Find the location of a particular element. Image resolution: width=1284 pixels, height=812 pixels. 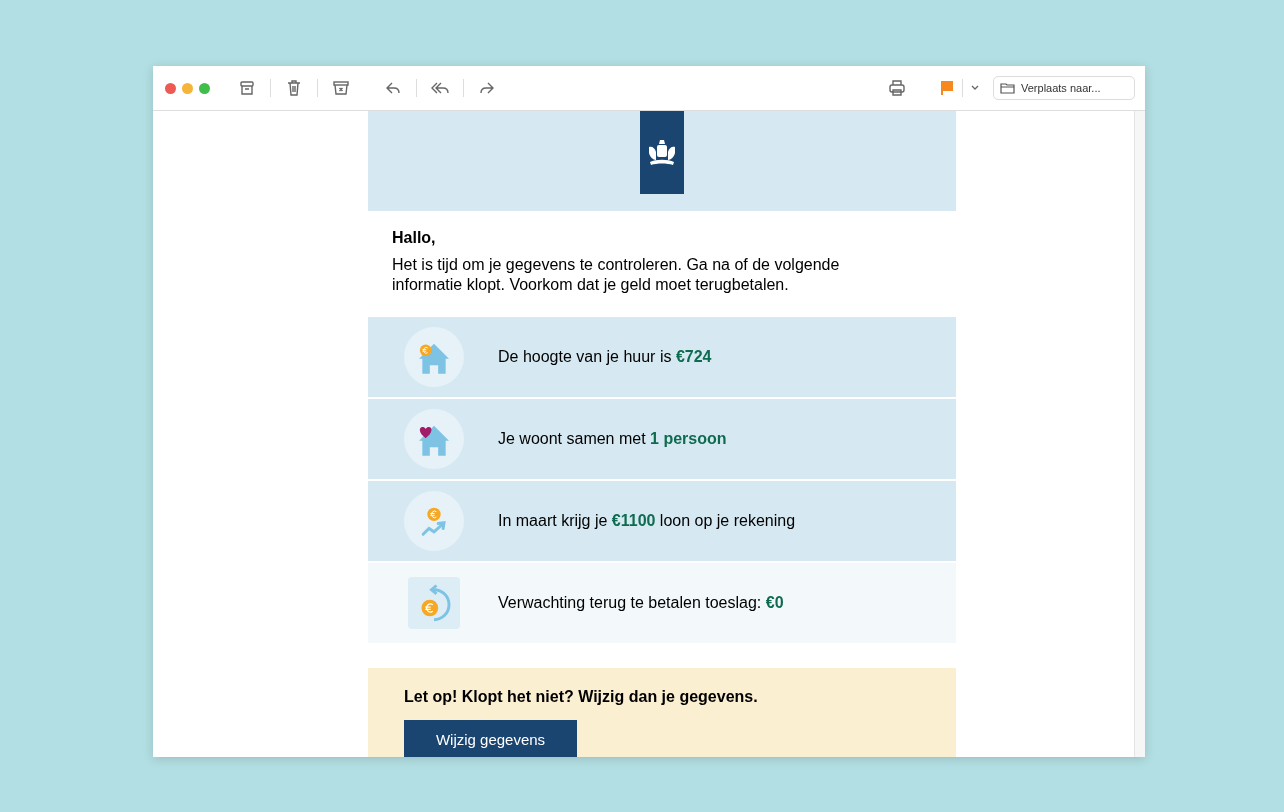

junk-box-icon is located at coordinates (341, 88).